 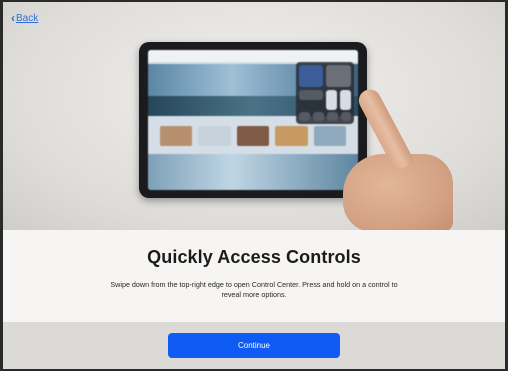 I want to click on chevron-left-icon: ‹, so click(x=13, y=18).